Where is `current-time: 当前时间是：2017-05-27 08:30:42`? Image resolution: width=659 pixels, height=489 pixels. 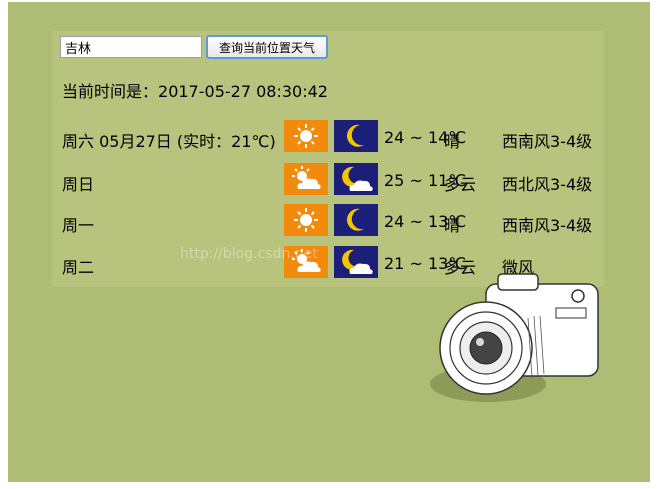
current-time: 当前时间是：2017-05-27 08:30:42 is located at coordinates (195, 90).